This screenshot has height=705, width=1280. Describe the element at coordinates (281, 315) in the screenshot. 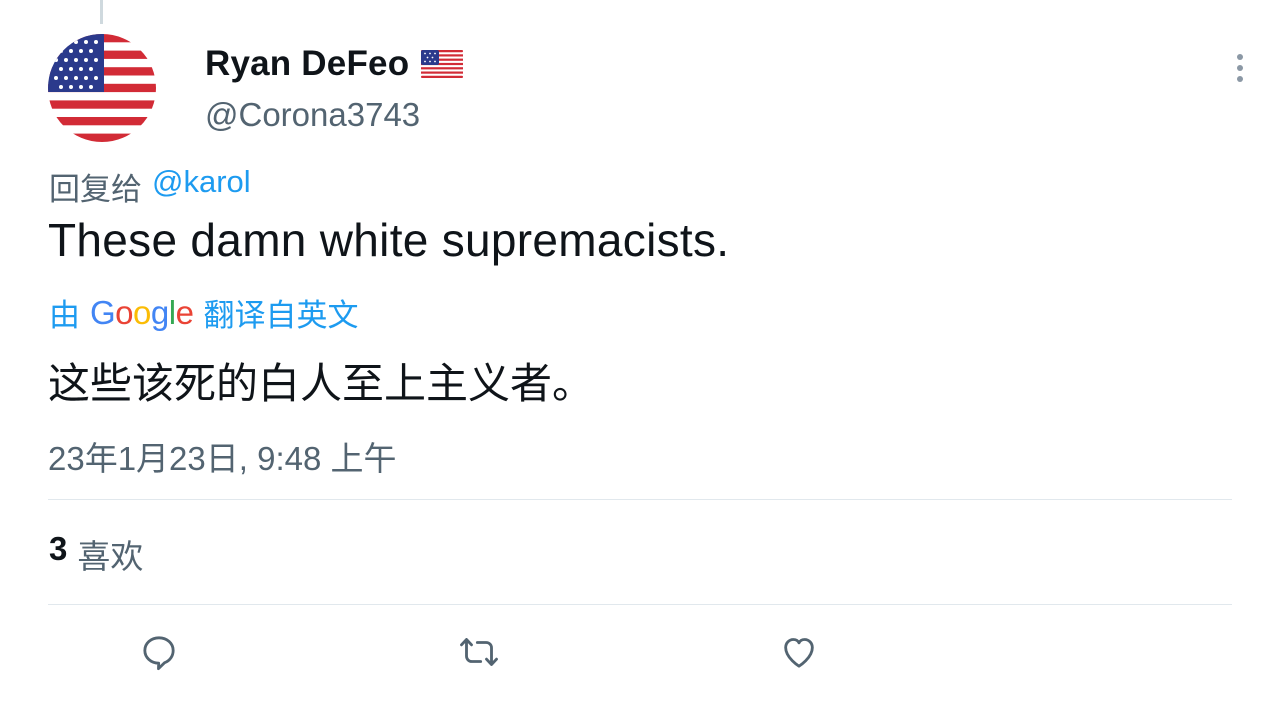

I see `translation-suffix: 翻译自英文` at that location.